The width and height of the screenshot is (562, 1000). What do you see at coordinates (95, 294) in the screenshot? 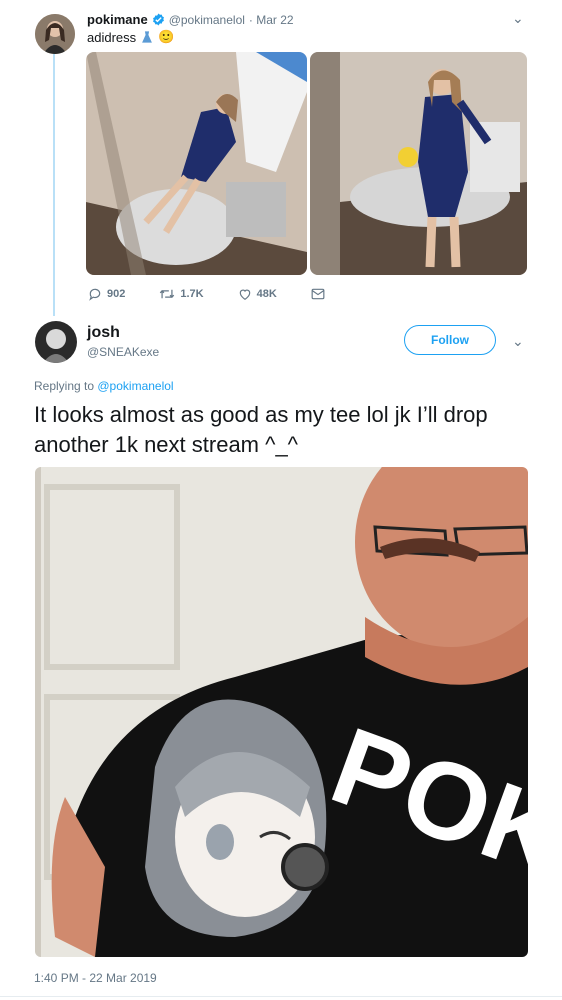
I see `reply-icon` at bounding box center [95, 294].